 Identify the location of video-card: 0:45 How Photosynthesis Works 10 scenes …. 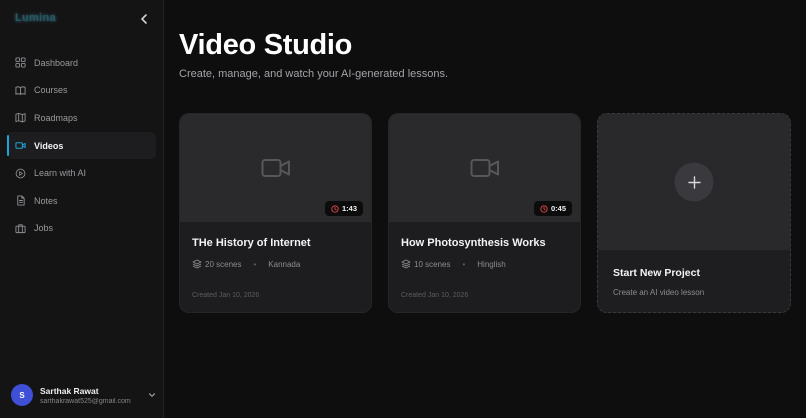
(484, 213).